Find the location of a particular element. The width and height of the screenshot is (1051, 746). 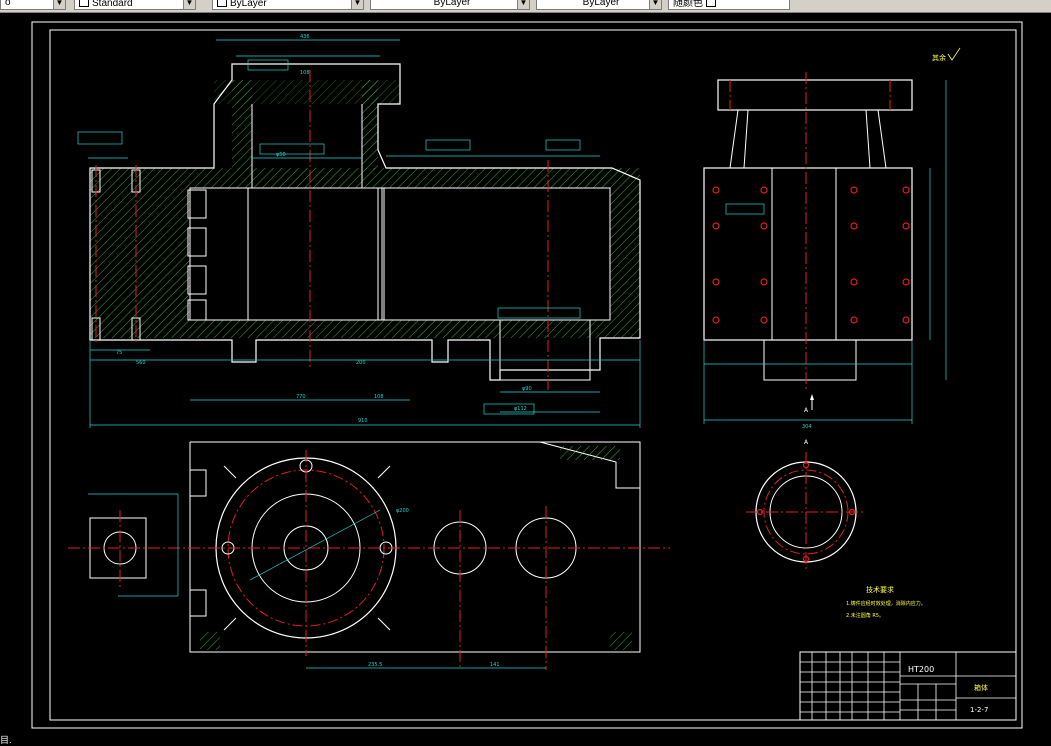

title-block: HT200 箱体 1-2-7 is located at coordinates (908, 686).